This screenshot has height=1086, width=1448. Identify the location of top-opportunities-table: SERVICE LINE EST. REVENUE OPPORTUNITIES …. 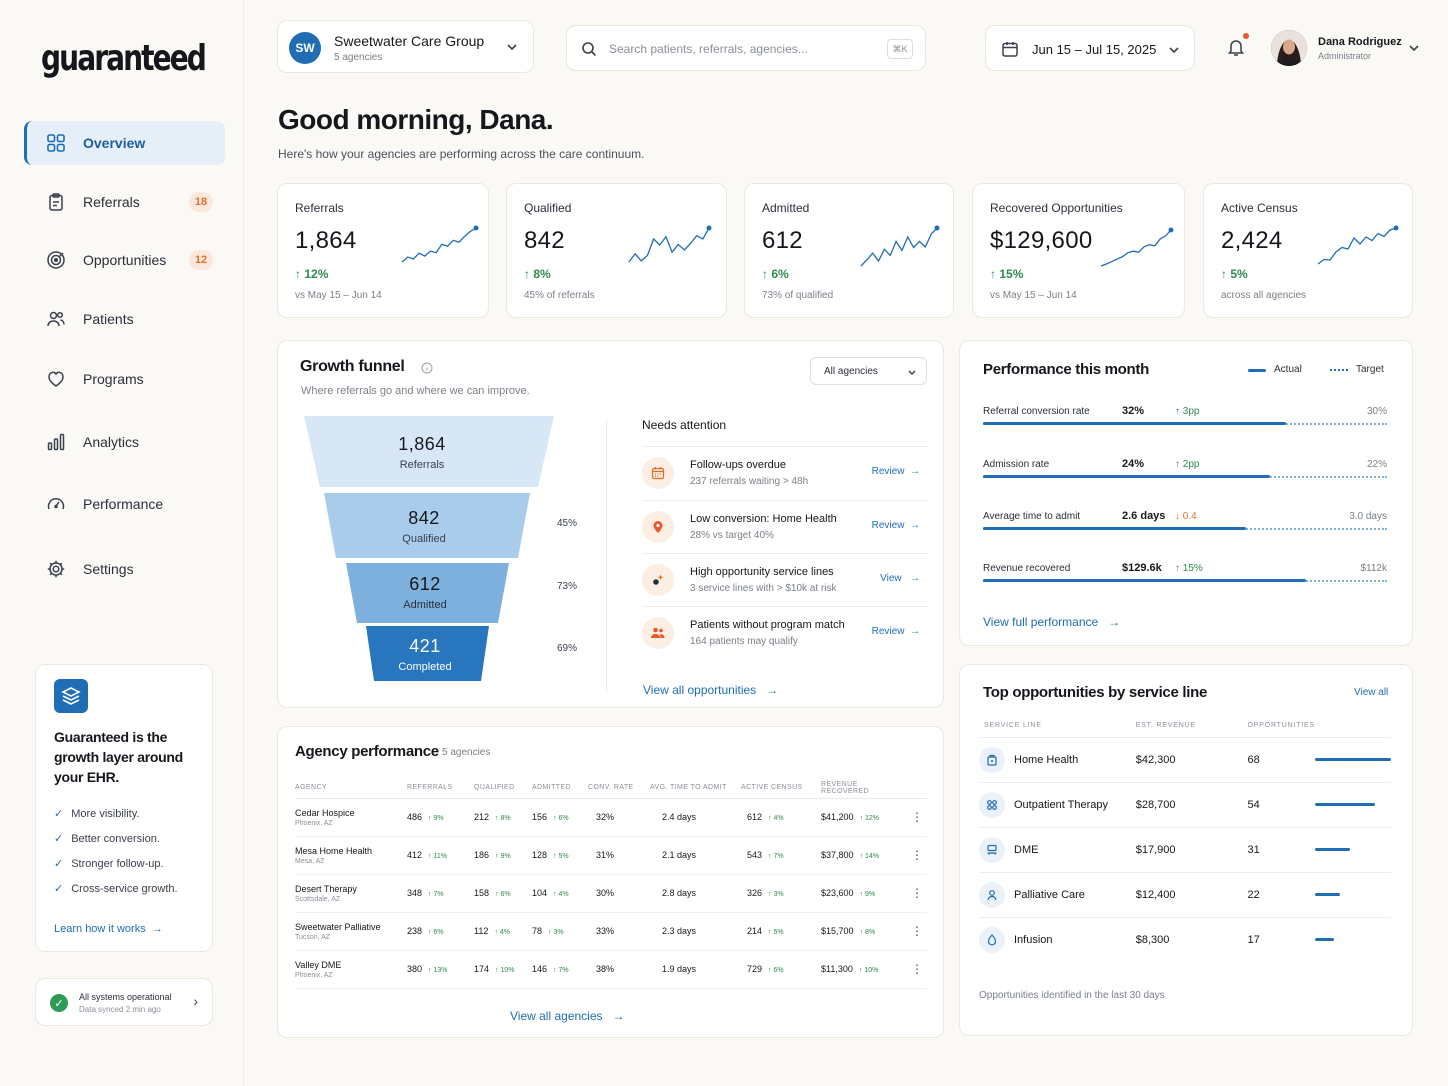
(1185, 838).